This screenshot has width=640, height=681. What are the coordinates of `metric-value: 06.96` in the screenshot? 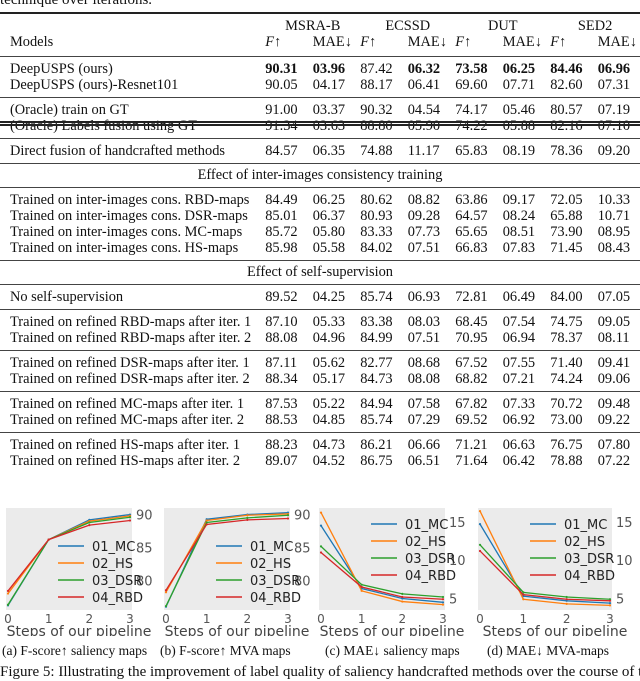 It's located at (618, 66).